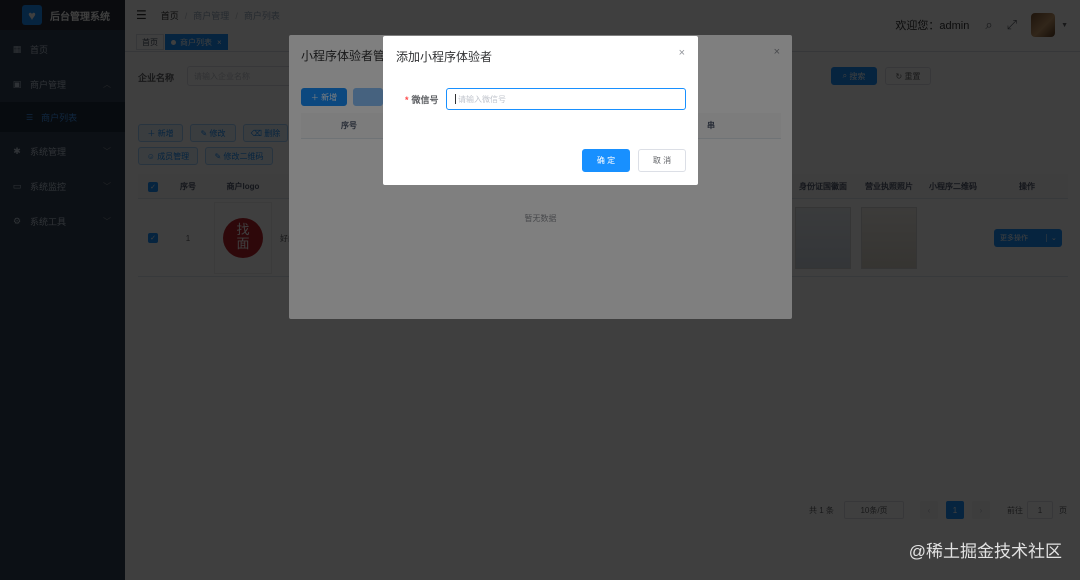  What do you see at coordinates (482, 99) in the screenshot?
I see `wechat-id-placeholder: 请输入微信号` at bounding box center [482, 99].